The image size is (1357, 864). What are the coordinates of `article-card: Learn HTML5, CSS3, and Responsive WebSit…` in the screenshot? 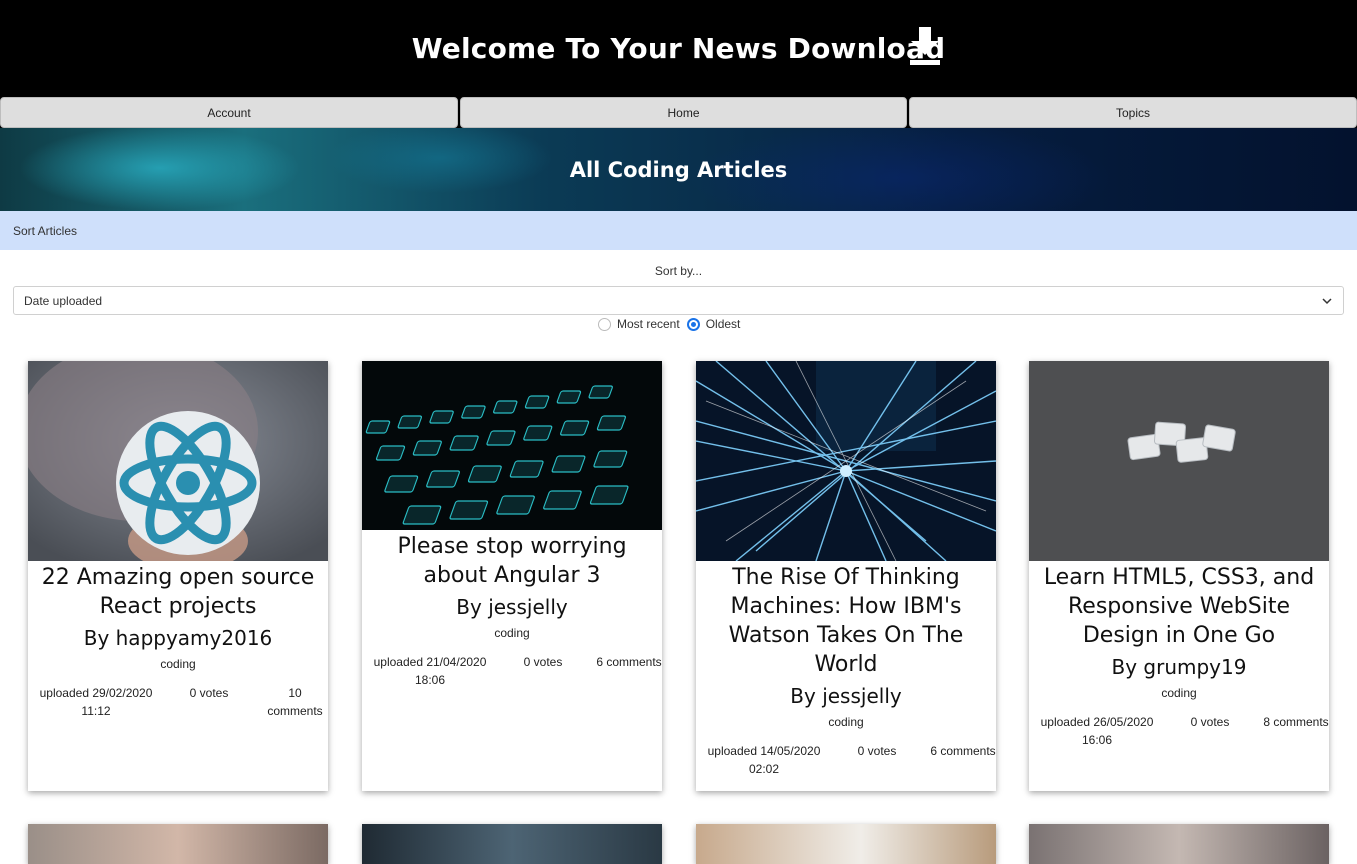 It's located at (1179, 576).